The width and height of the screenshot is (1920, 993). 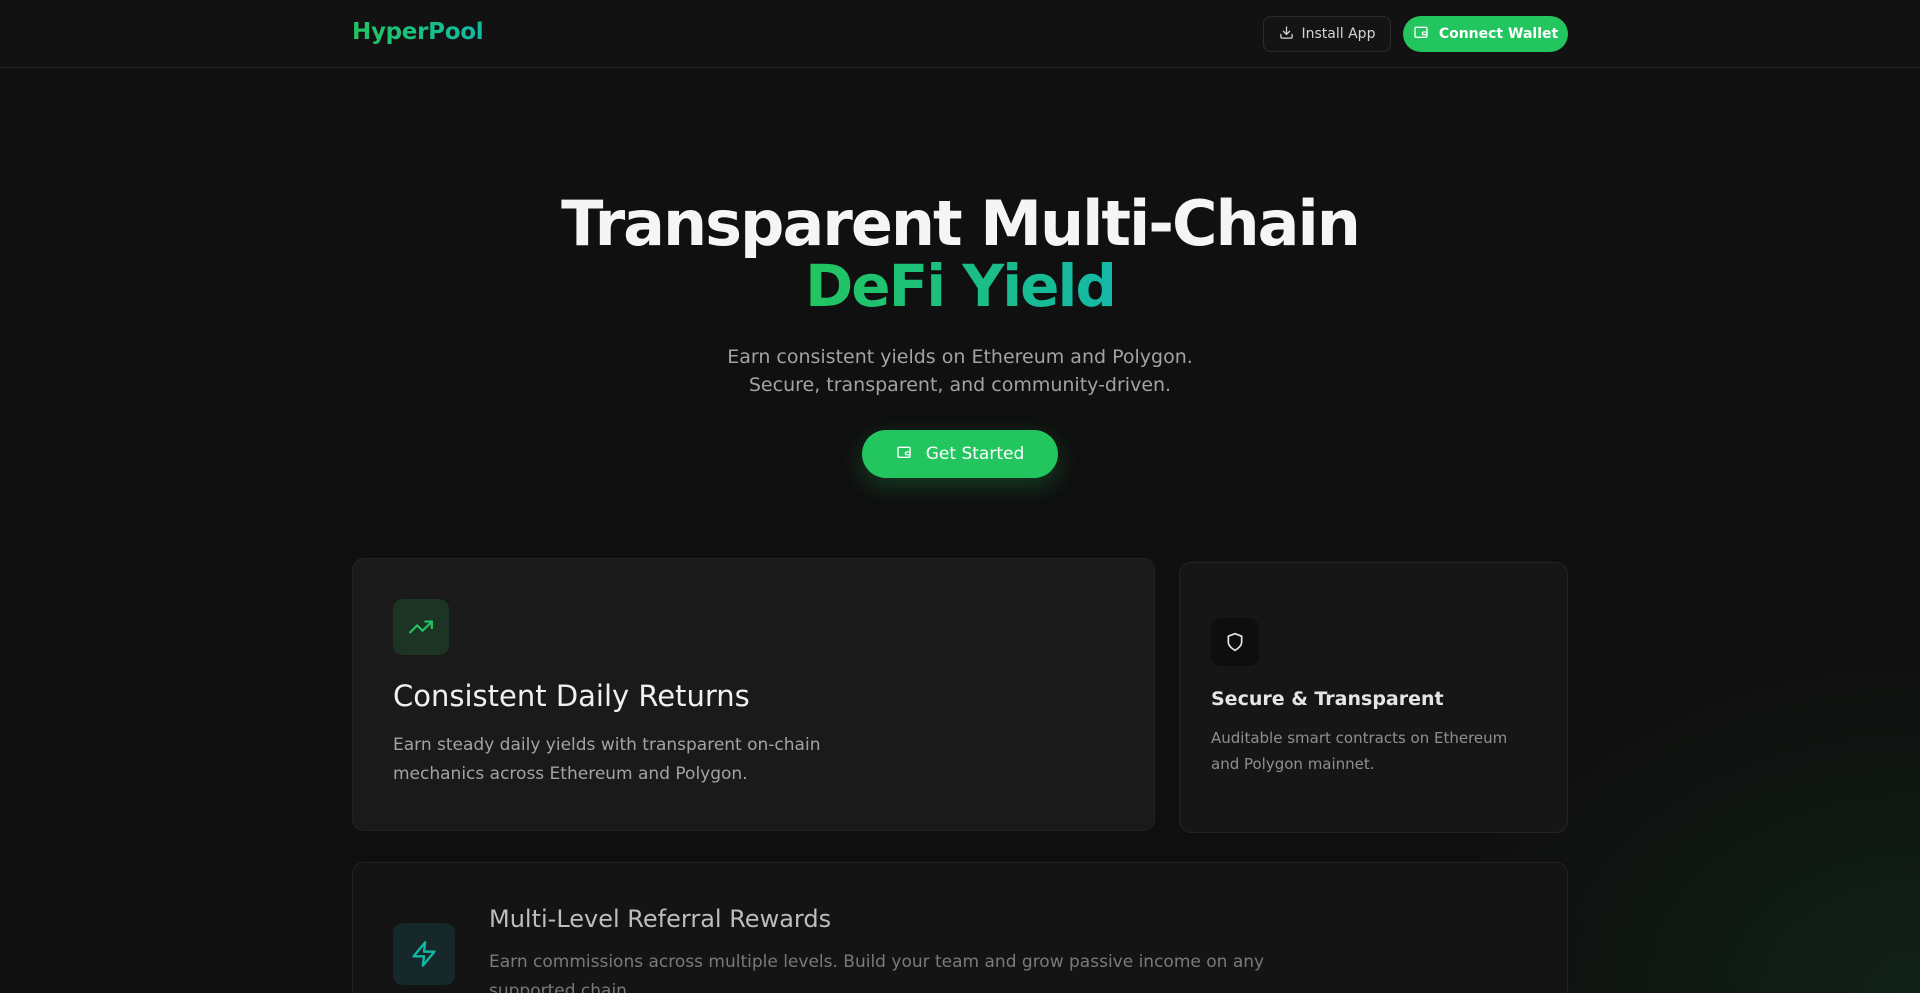 I want to click on download-icon, so click(x=1286, y=34).